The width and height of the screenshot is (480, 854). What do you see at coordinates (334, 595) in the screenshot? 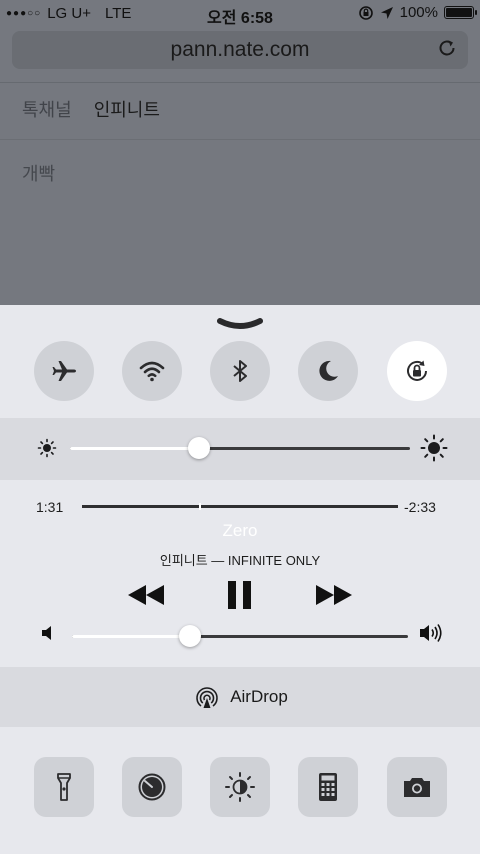
I see `fast-forward-icon` at bounding box center [334, 595].